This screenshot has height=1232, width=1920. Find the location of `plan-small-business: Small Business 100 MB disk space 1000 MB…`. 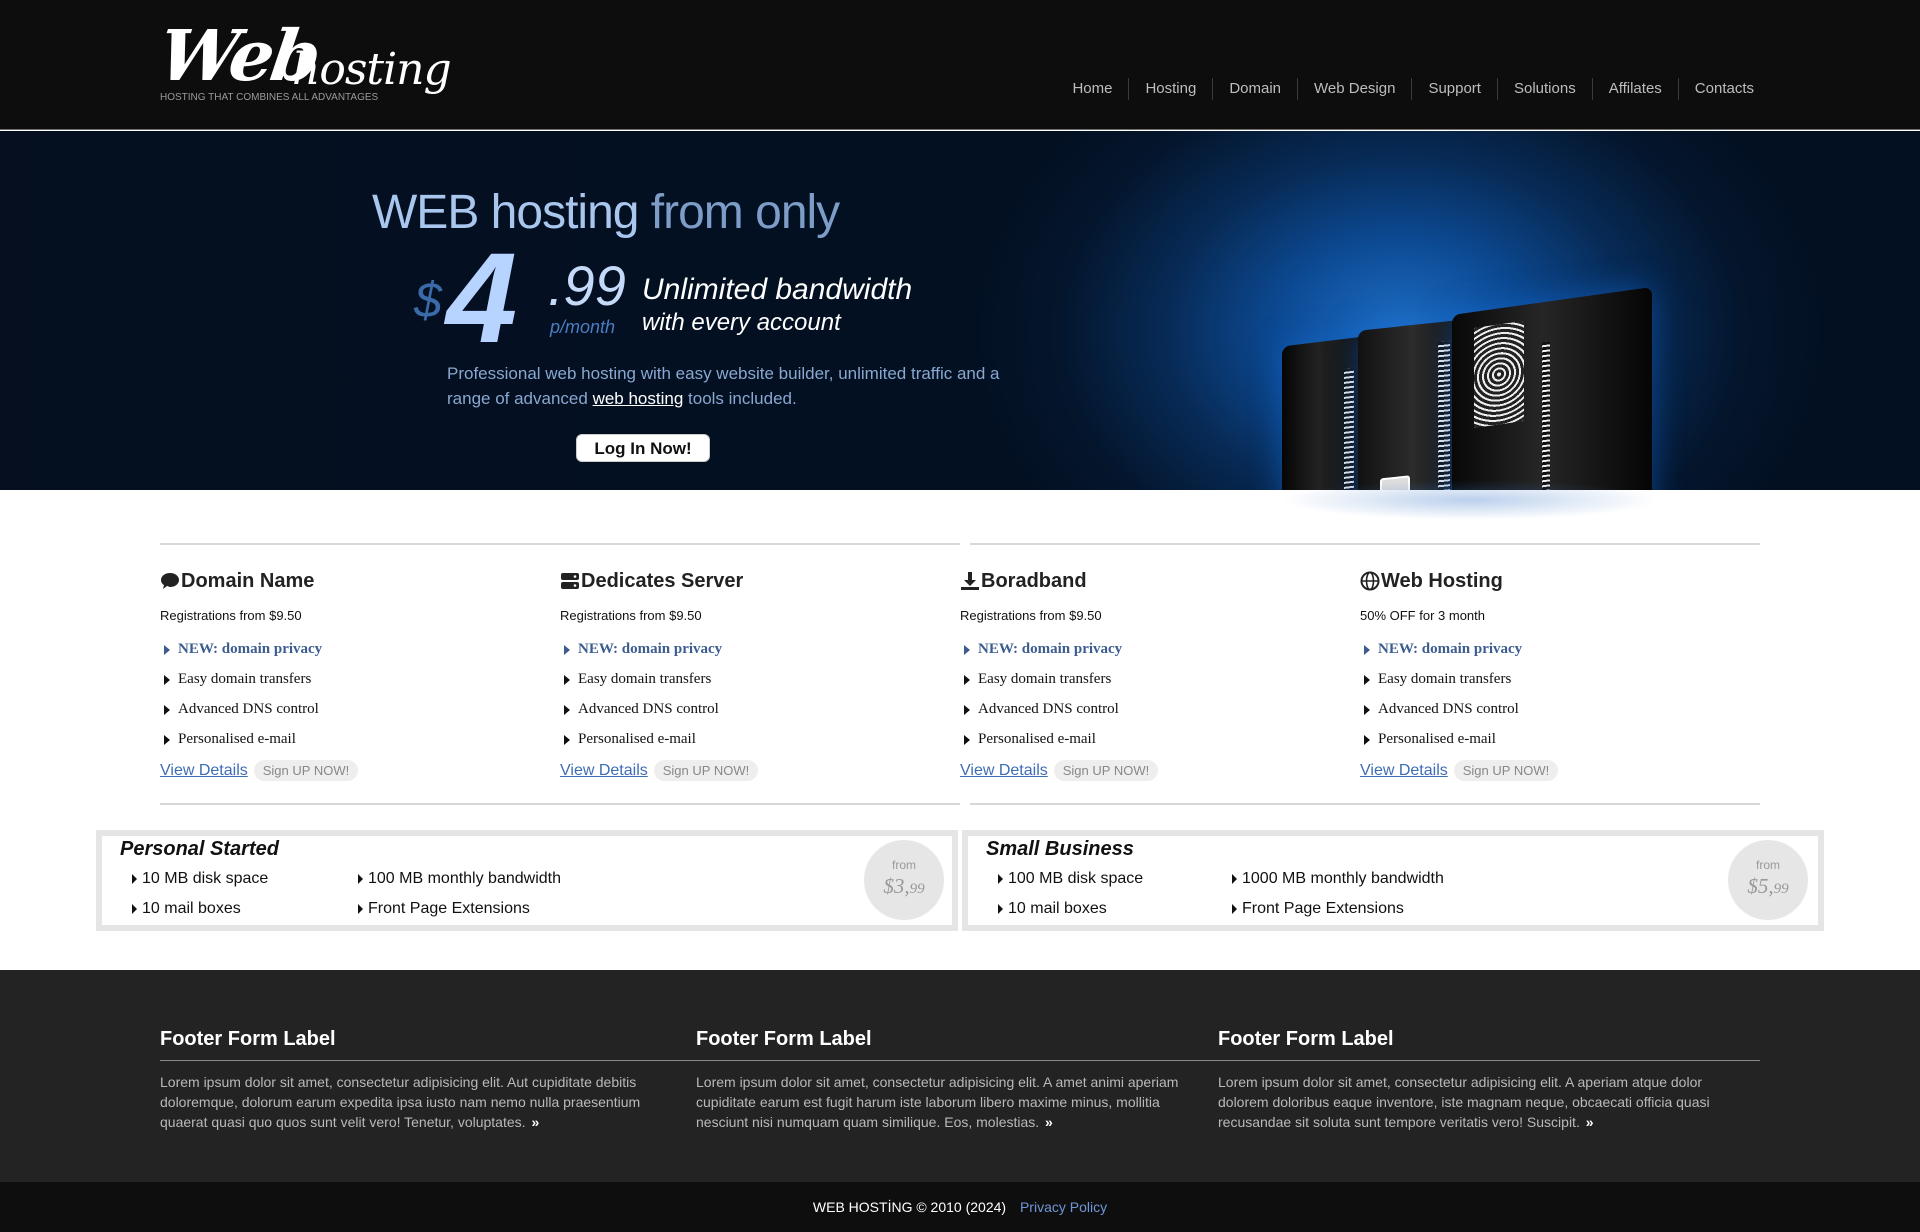

plan-small-business: Small Business 100 MB disk space 1000 MB… is located at coordinates (1393, 880).